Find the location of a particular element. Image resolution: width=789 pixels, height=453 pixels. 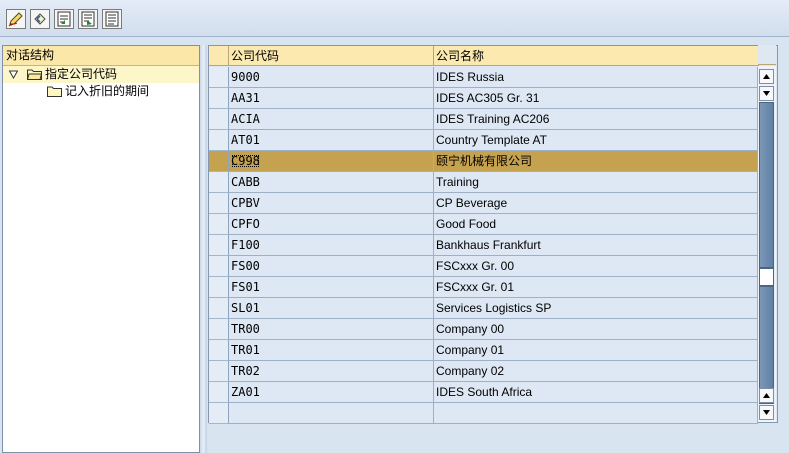

select-all-header is located at coordinates (219, 56).